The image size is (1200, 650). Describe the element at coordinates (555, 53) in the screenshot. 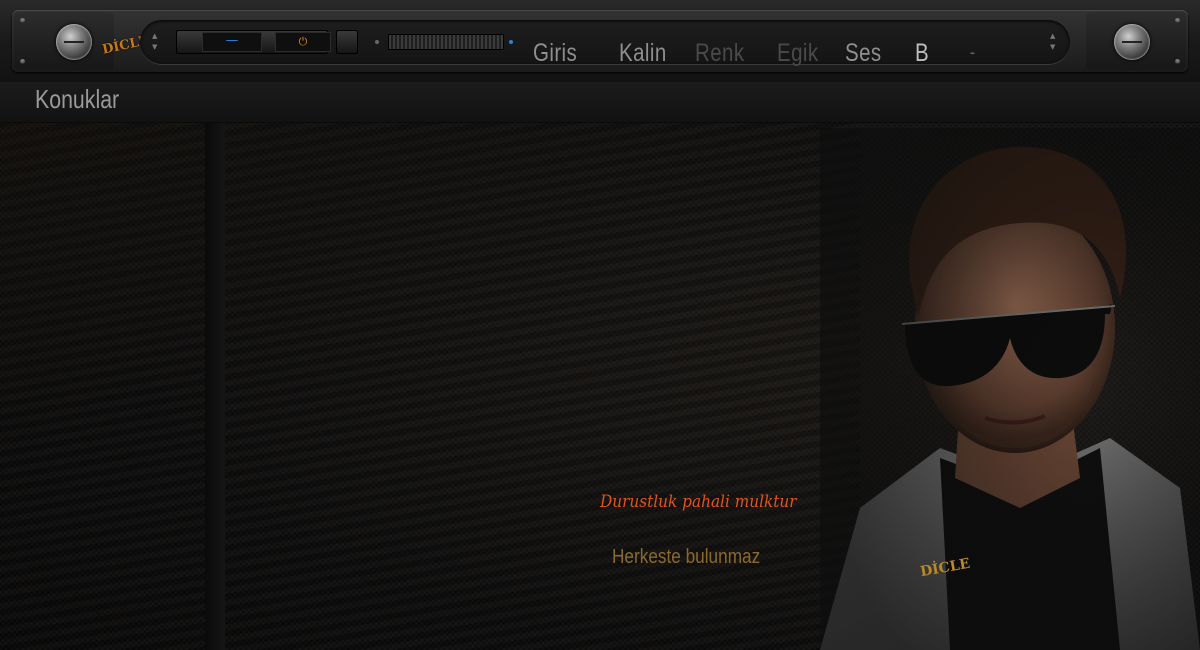

I see `menu-giris: Giris` at that location.